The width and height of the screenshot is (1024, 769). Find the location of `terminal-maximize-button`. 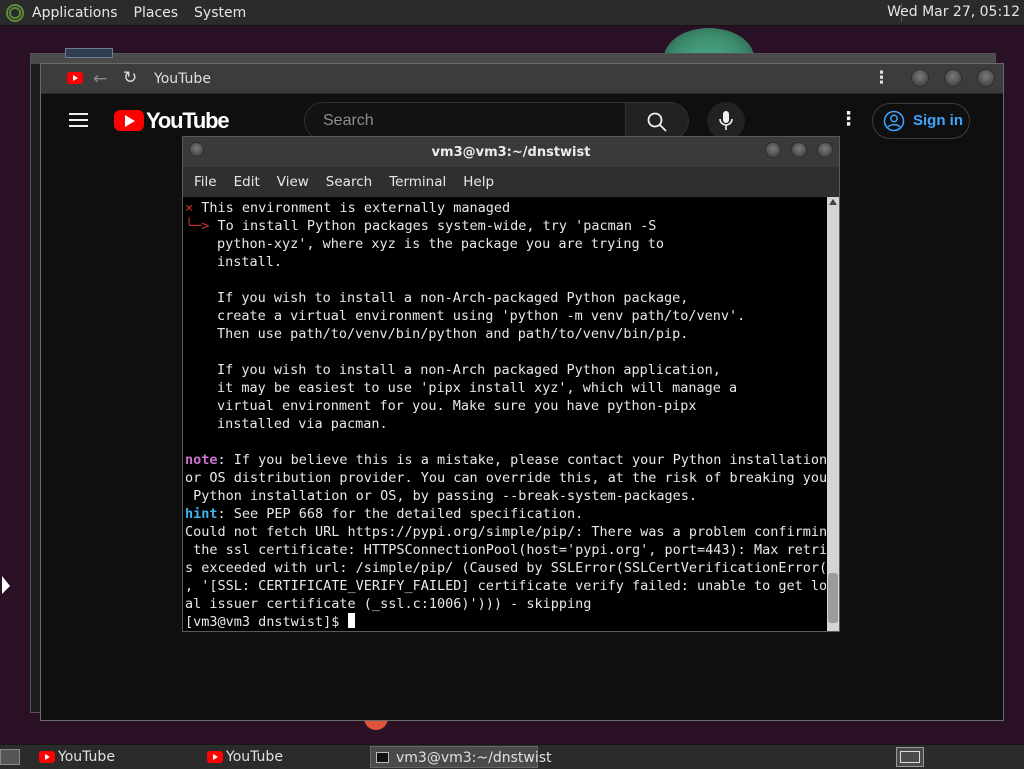

terminal-maximize-button is located at coordinates (799, 150).